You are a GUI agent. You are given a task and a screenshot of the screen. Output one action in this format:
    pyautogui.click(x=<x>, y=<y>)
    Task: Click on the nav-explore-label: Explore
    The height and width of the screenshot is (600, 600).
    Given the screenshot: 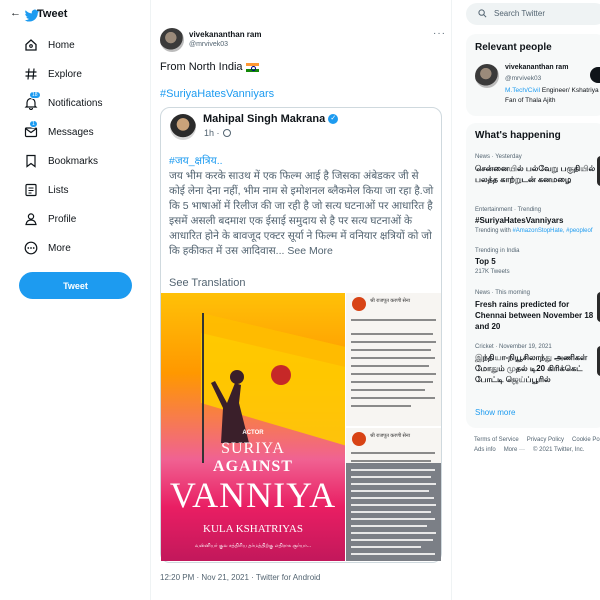 What is the action you would take?
    pyautogui.click(x=65, y=74)
    